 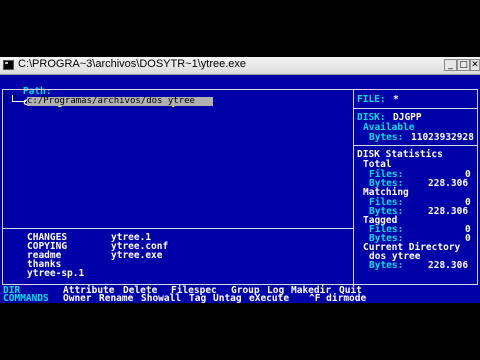 I want to click on frame-top, so click(x=240, y=89).